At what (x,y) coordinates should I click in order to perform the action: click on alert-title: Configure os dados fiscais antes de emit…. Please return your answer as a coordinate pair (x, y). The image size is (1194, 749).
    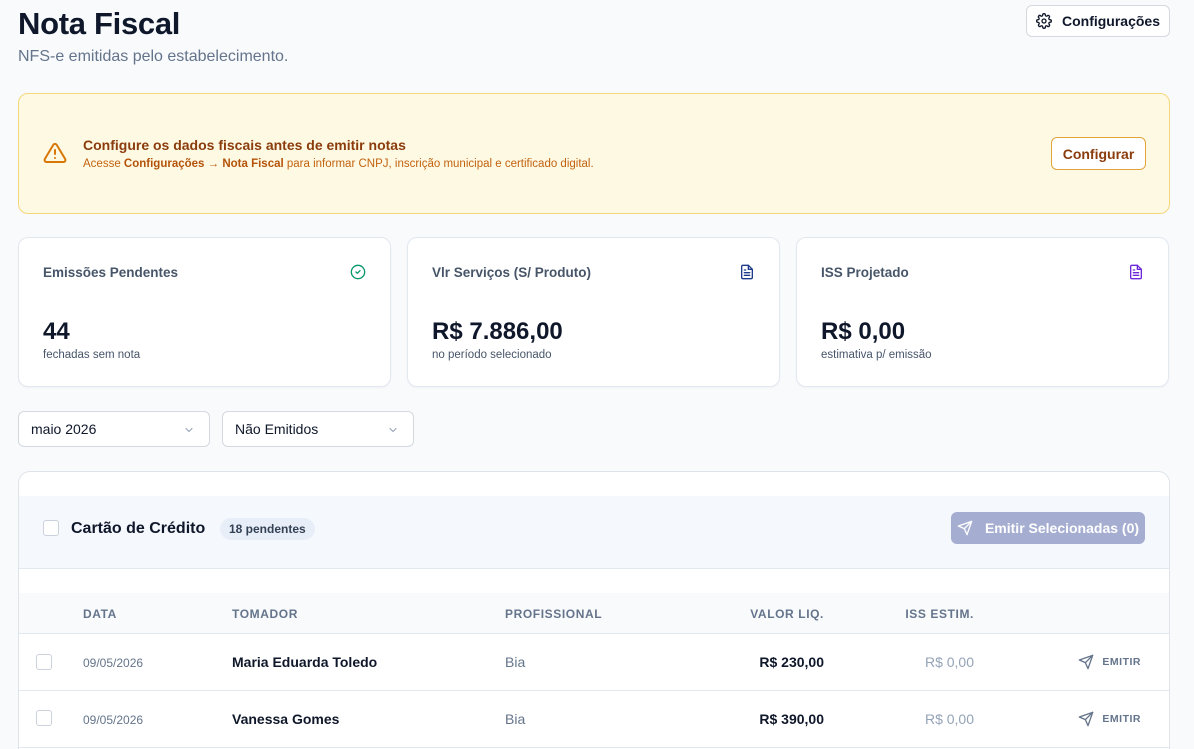
    Looking at the image, I should click on (244, 145).